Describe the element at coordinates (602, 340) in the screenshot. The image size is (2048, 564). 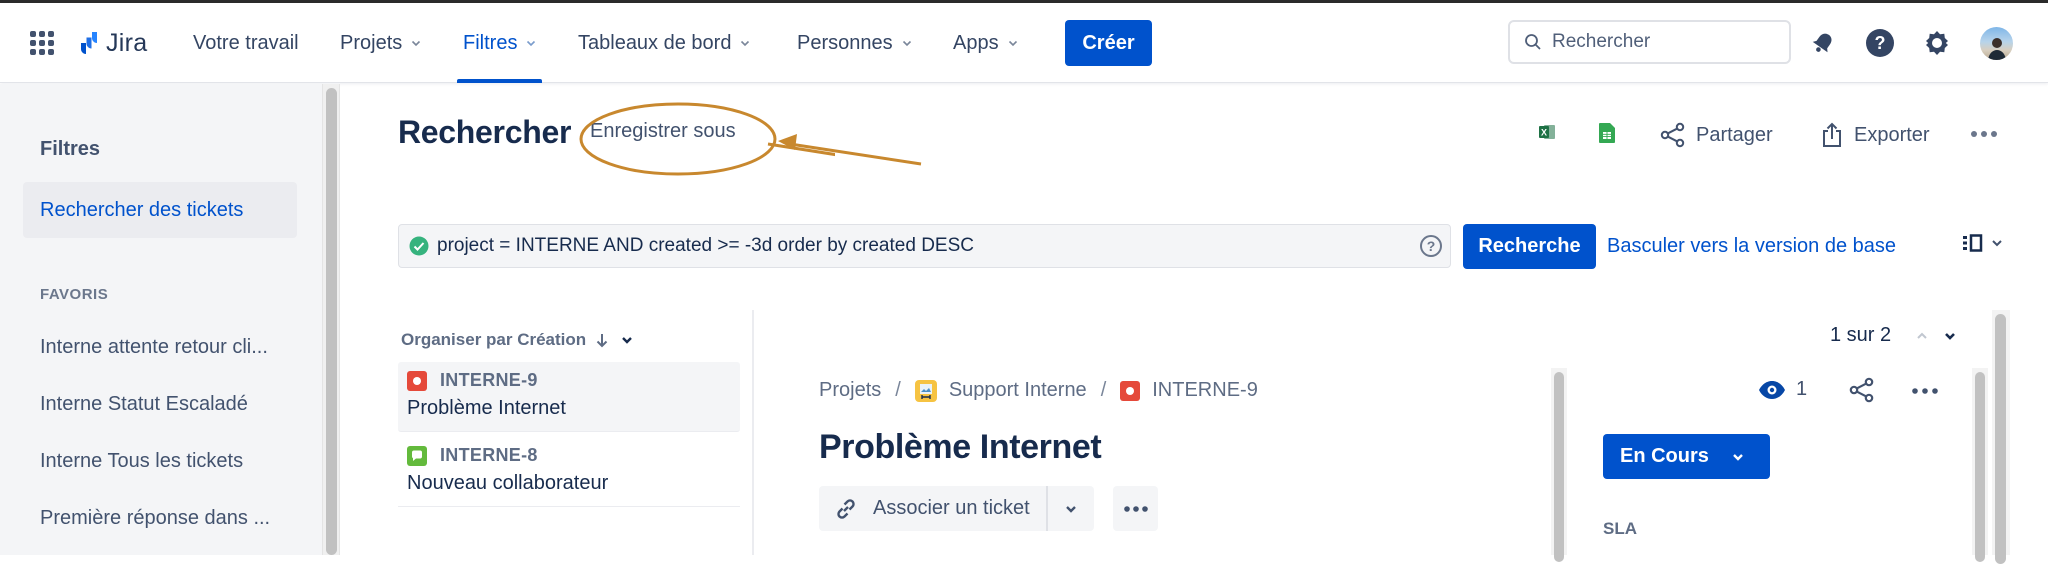
I see `arrow-down-icon` at that location.